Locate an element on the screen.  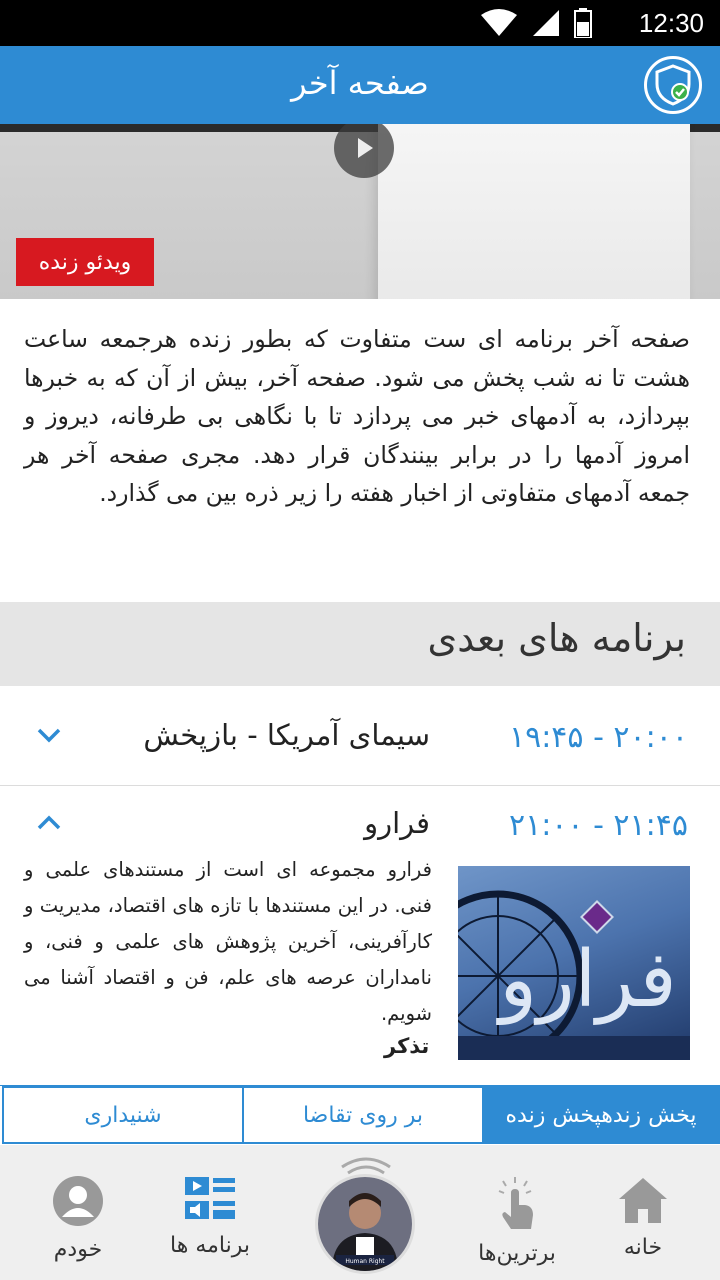
program-time: ۲۱:۰۰ - ۲۱:۴۵ is located at coordinates (598, 825).